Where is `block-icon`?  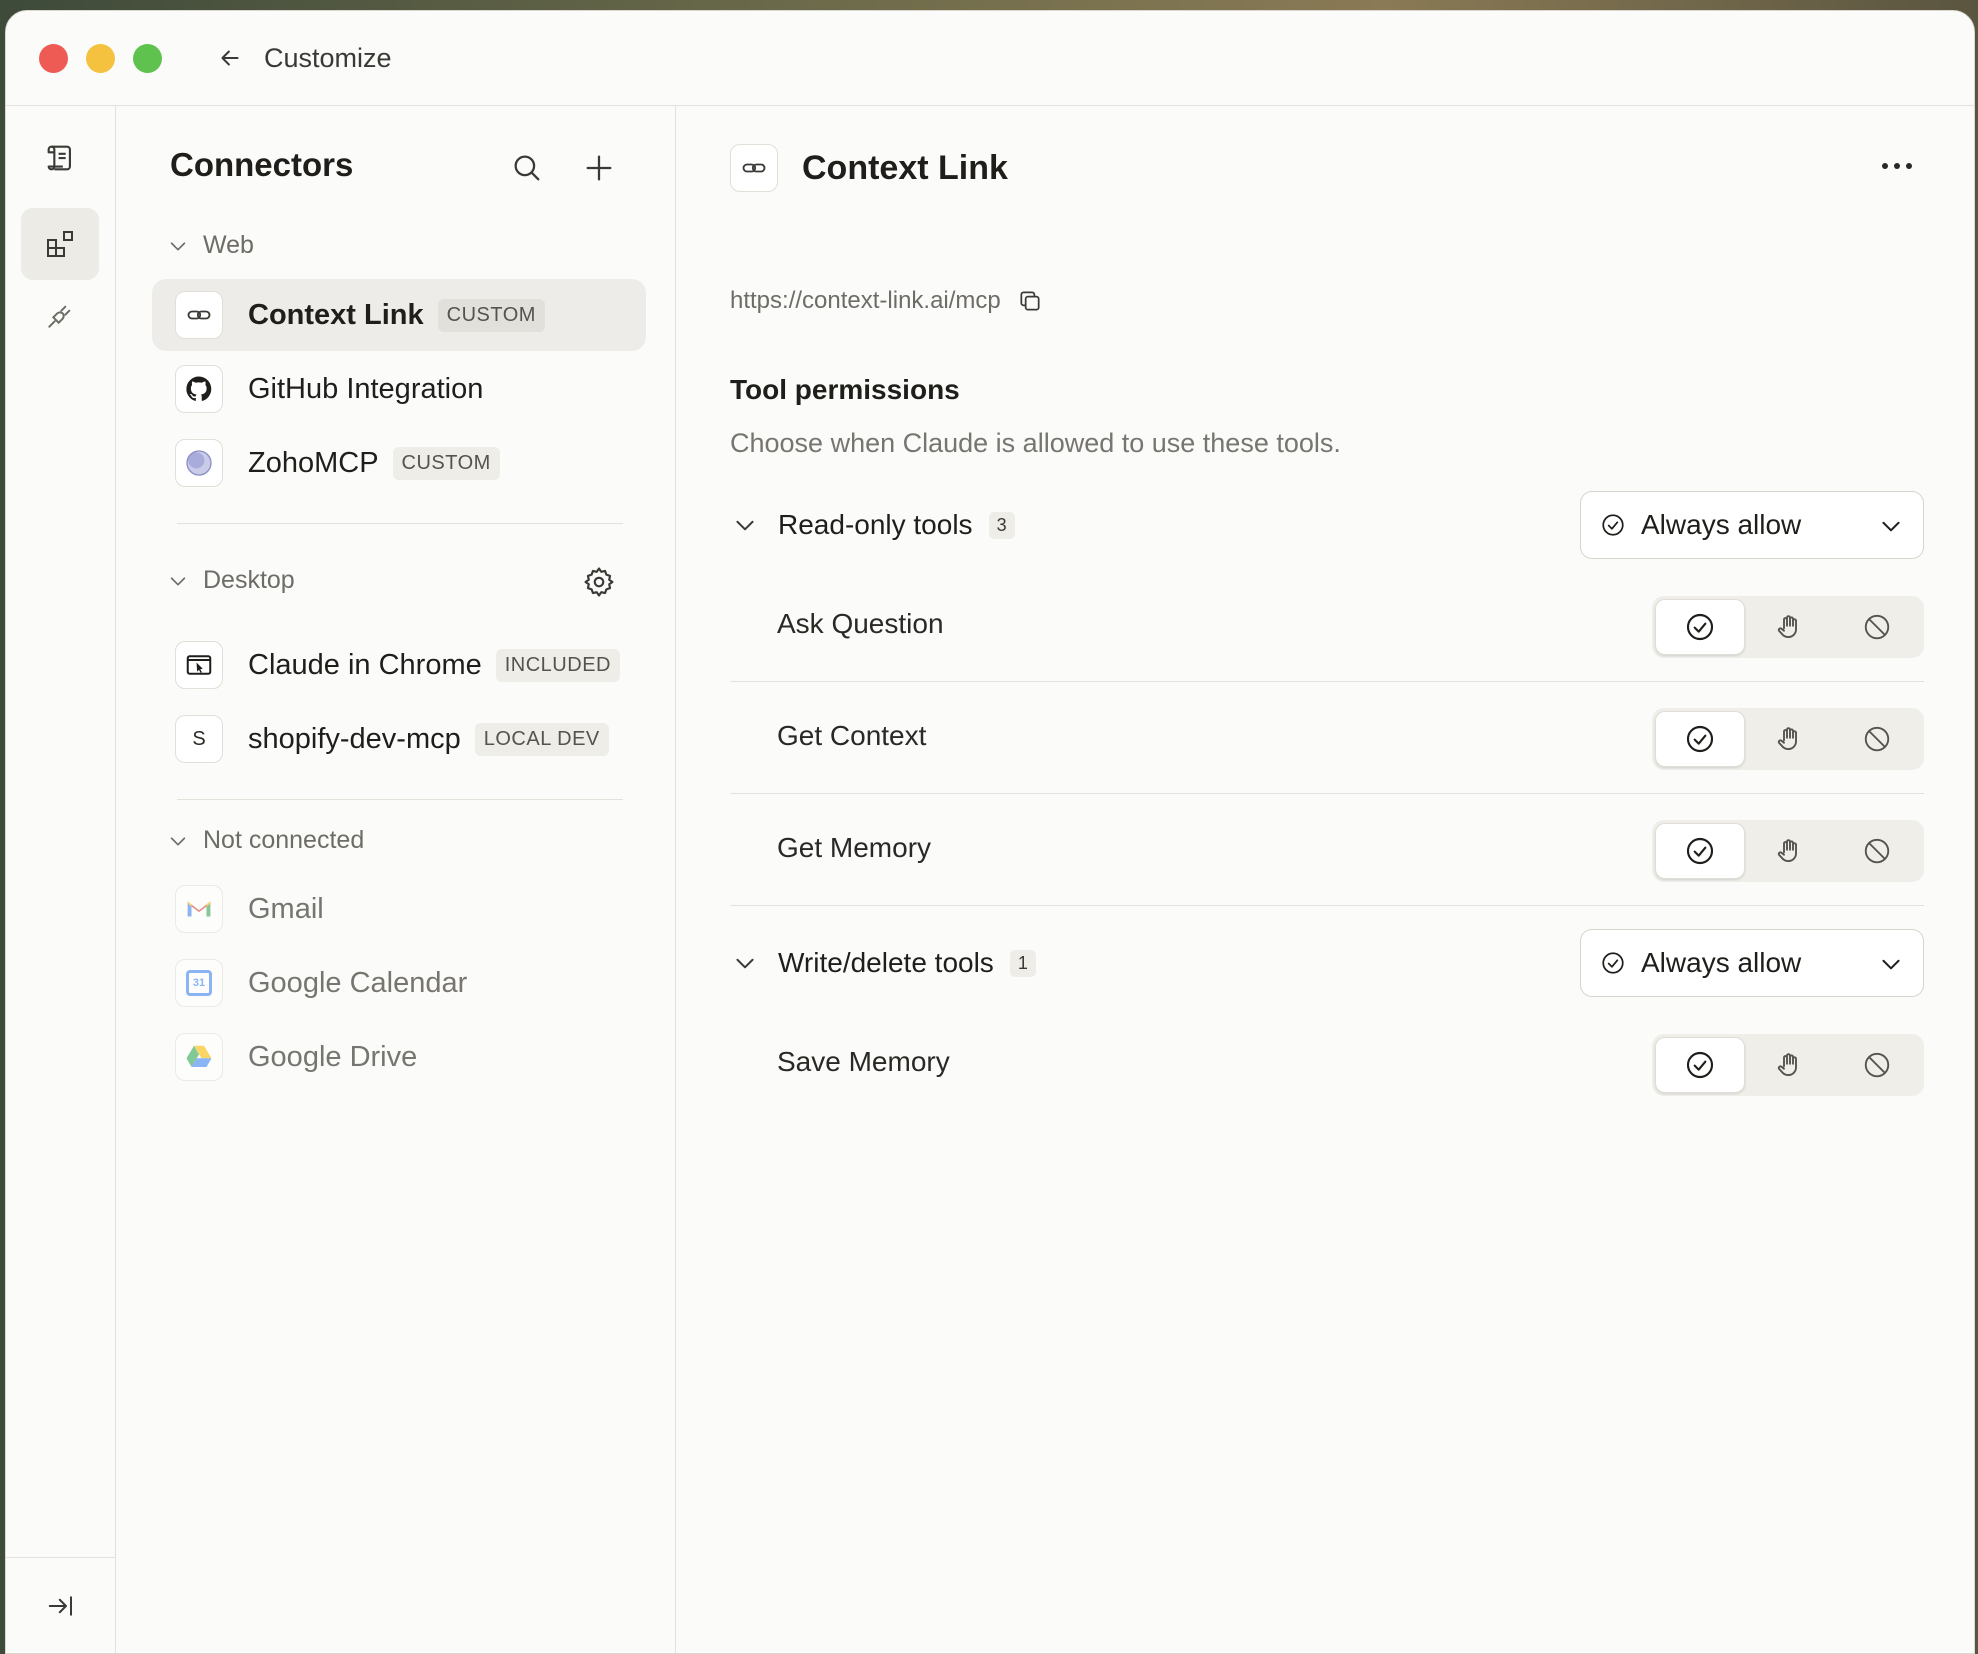
block-icon is located at coordinates (1877, 739).